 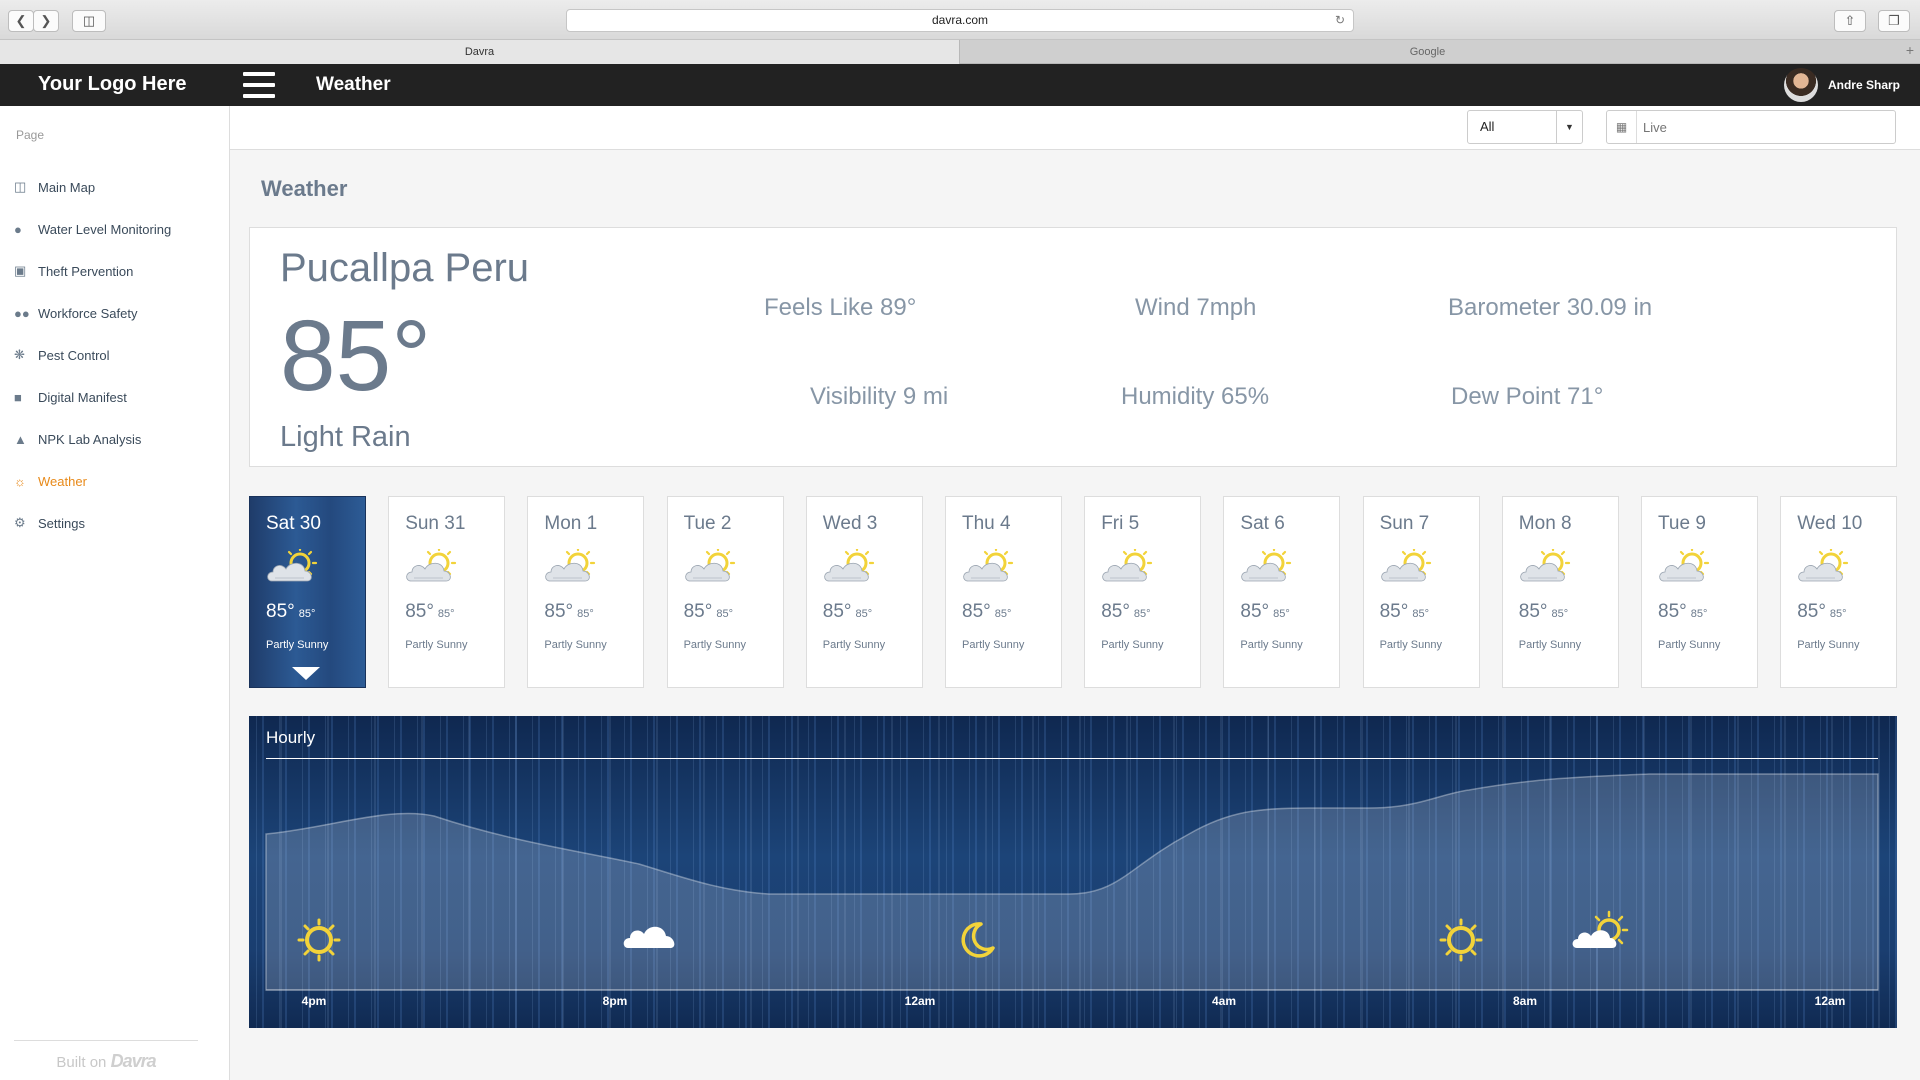 What do you see at coordinates (1003, 592) in the screenshot?
I see `forecast-day-card: Thu 4 85° 85° Partly Sunny` at bounding box center [1003, 592].